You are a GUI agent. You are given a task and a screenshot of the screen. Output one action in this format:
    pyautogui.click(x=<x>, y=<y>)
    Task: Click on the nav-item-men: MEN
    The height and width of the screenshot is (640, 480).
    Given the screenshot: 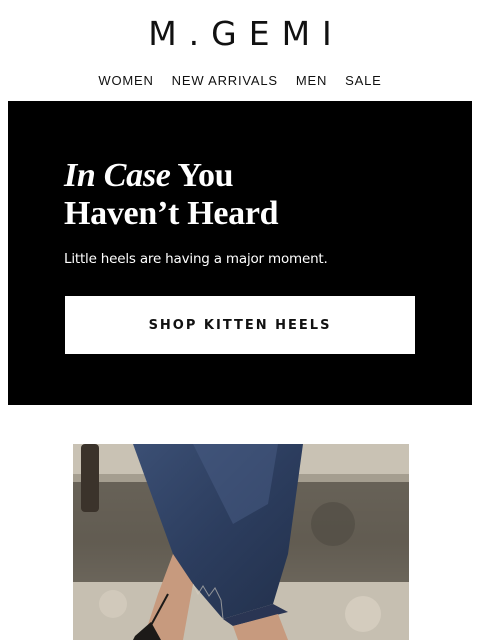 What is the action you would take?
    pyautogui.click(x=311, y=80)
    